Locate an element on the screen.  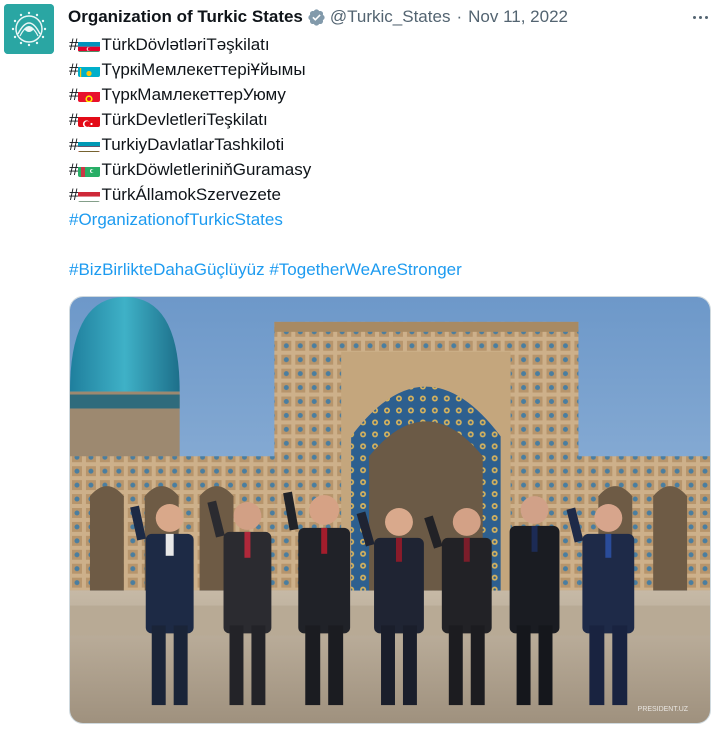
hashtag-line-turkmenistan: # TürkDöwletleriniňGuramasy is located at coordinates (390, 169).